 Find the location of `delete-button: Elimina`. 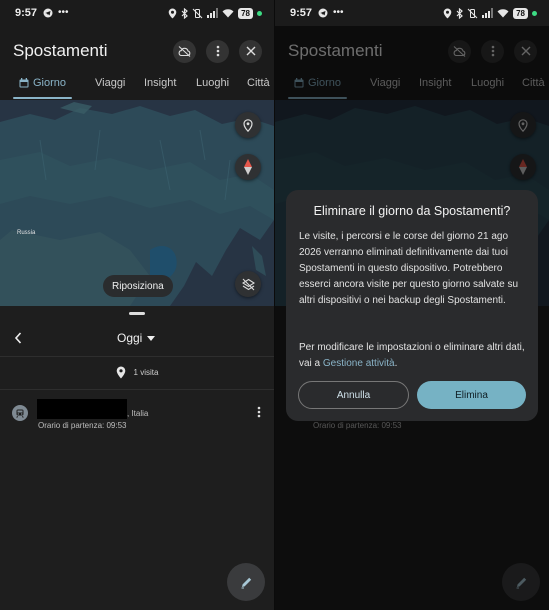

delete-button: Elimina is located at coordinates (471, 395).